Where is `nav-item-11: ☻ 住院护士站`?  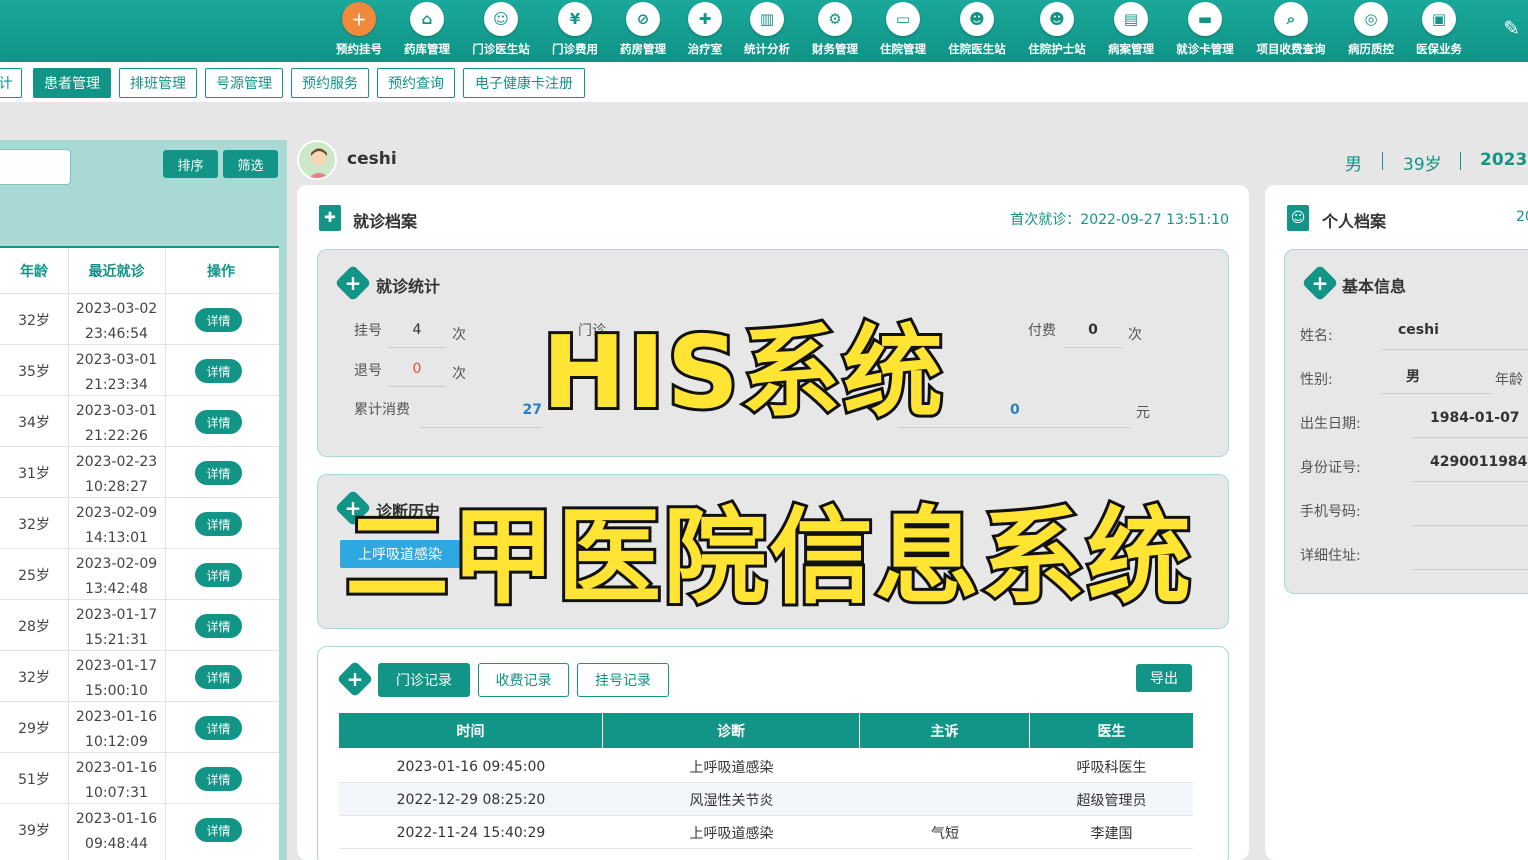 nav-item-11: ☻ 住院护士站 is located at coordinates (1057, 29).